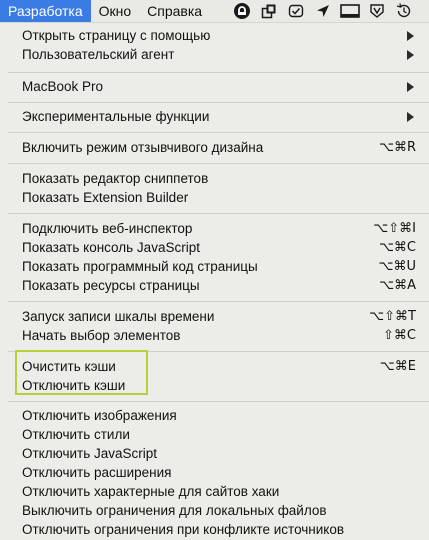 This screenshot has width=429, height=540. What do you see at coordinates (242, 11) in the screenshot?
I see `lock-shield-icon` at bounding box center [242, 11].